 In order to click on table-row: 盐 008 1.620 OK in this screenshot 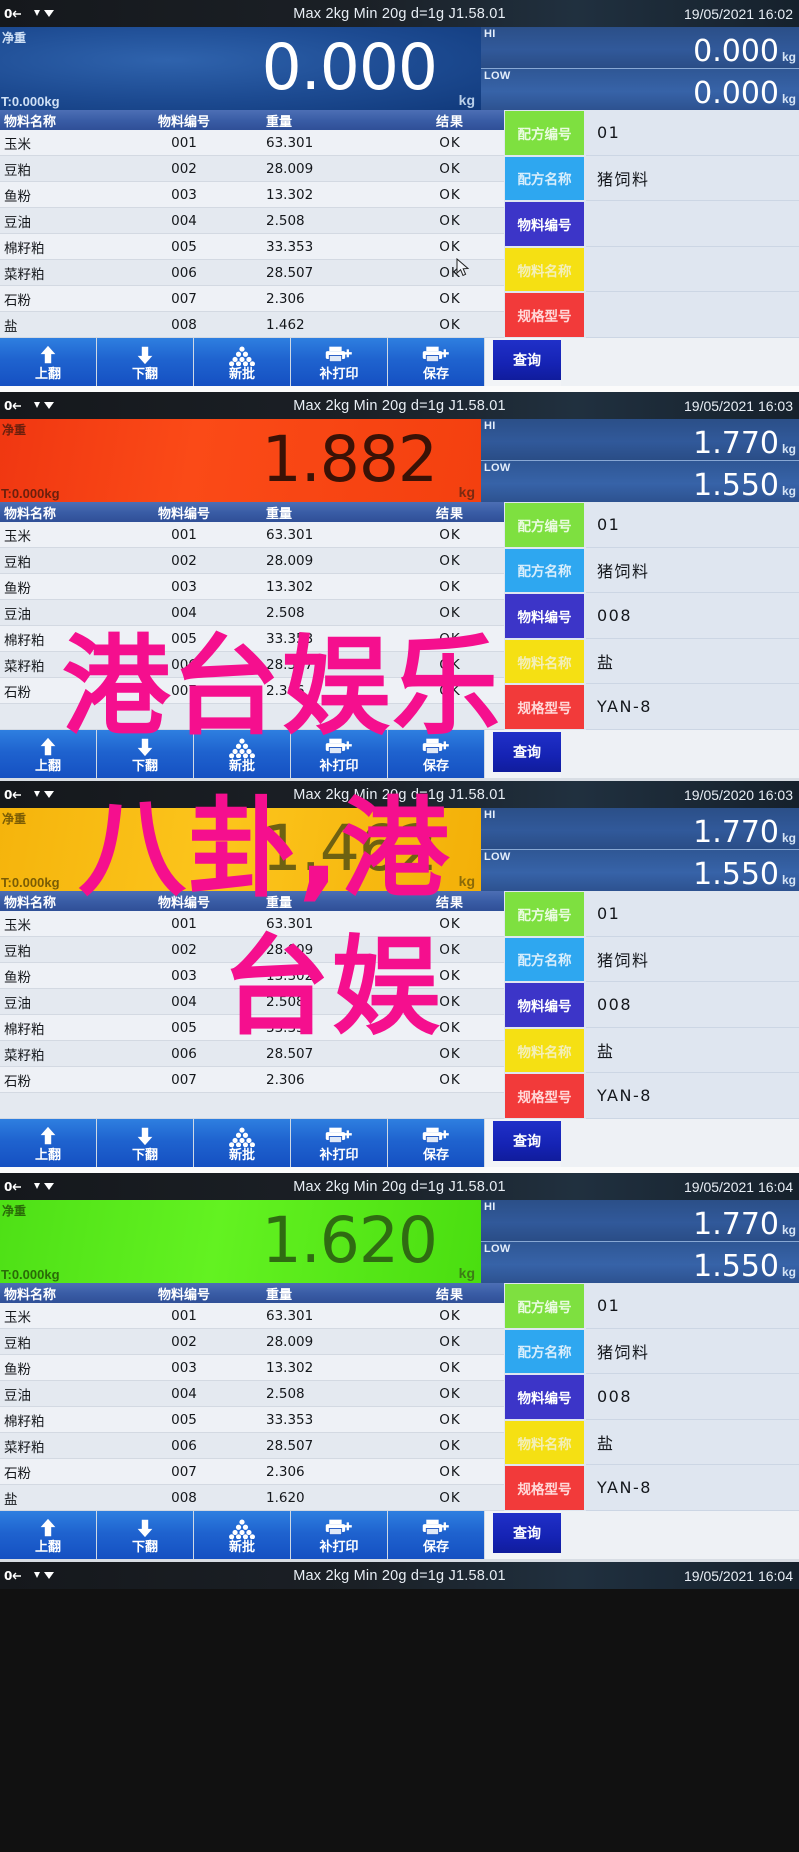, I will do `click(252, 1497)`.